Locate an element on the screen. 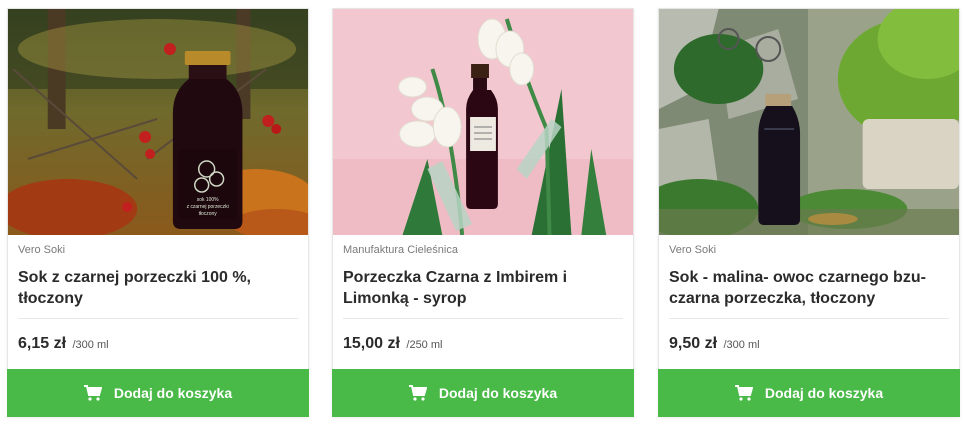 This screenshot has width=965, height=425. bottle-label-line-3: tłoczony is located at coordinates (208, 214).